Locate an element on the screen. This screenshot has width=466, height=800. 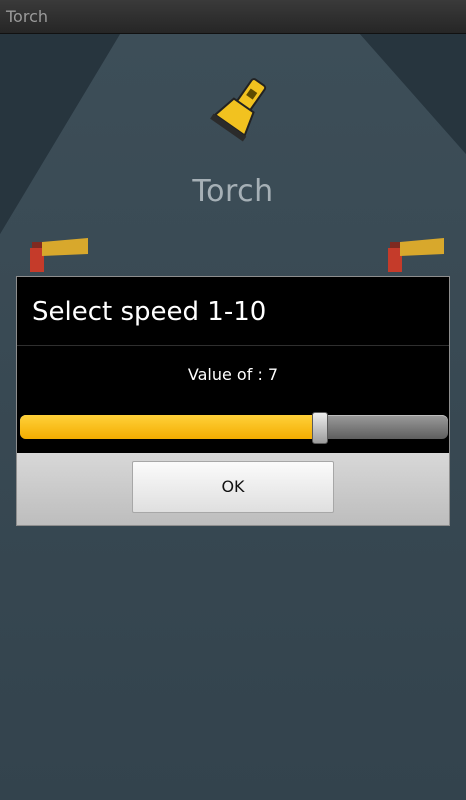
background-title: Torch is located at coordinates (233, 191).